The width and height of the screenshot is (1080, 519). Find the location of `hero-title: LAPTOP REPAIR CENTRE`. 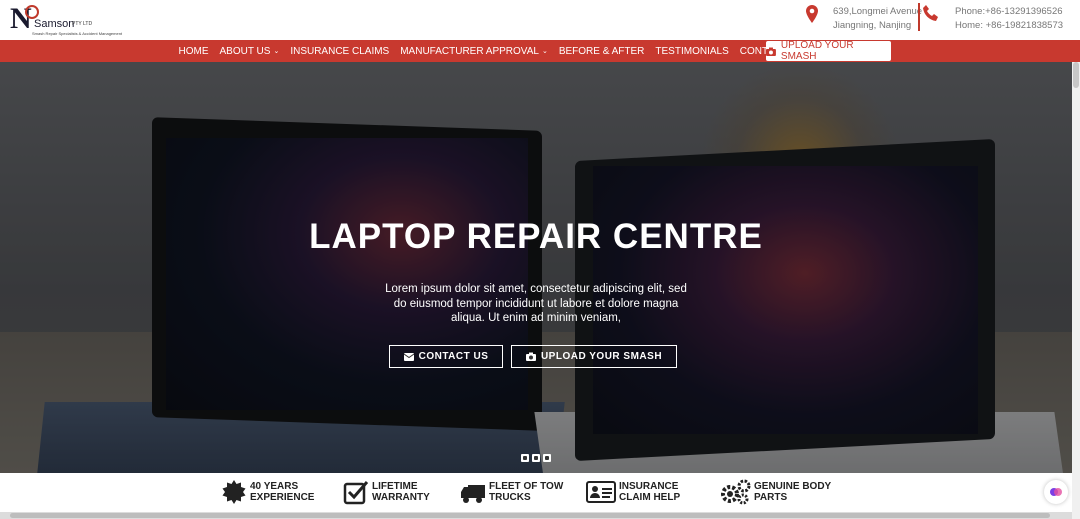

hero-title: LAPTOP REPAIR CENTRE is located at coordinates (536, 236).